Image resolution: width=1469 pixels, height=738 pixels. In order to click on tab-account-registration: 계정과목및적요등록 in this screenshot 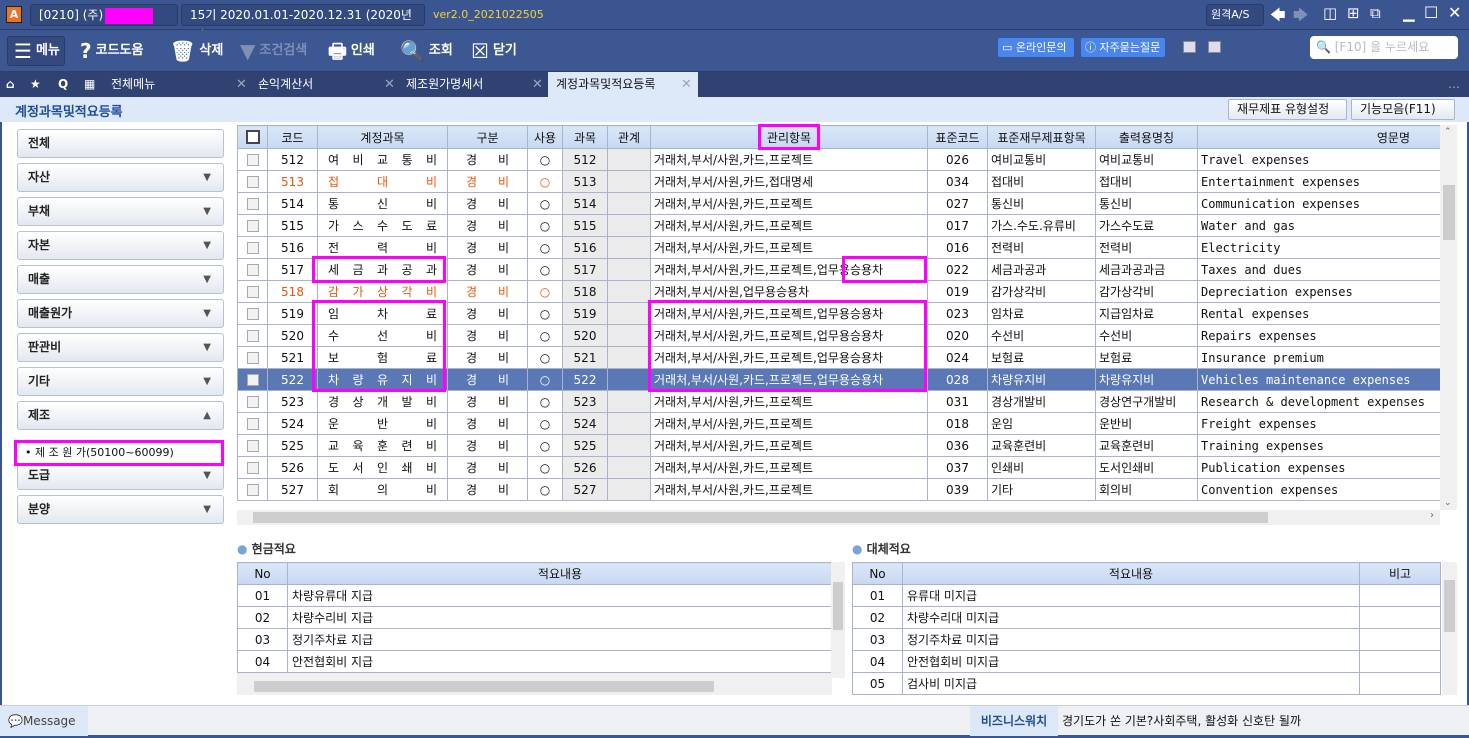, I will do `click(623, 84)`.